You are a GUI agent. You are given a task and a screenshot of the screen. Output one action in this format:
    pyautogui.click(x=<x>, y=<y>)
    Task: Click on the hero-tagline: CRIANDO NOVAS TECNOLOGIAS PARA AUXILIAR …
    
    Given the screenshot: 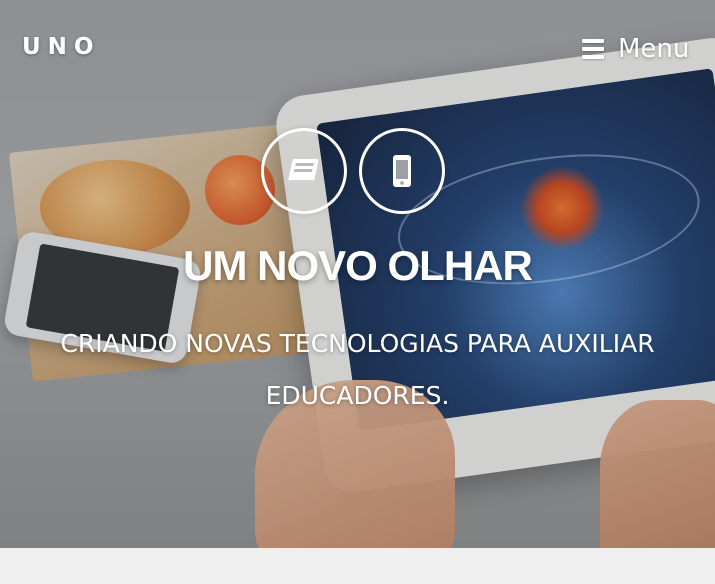 What is the action you would take?
    pyautogui.click(x=357, y=369)
    